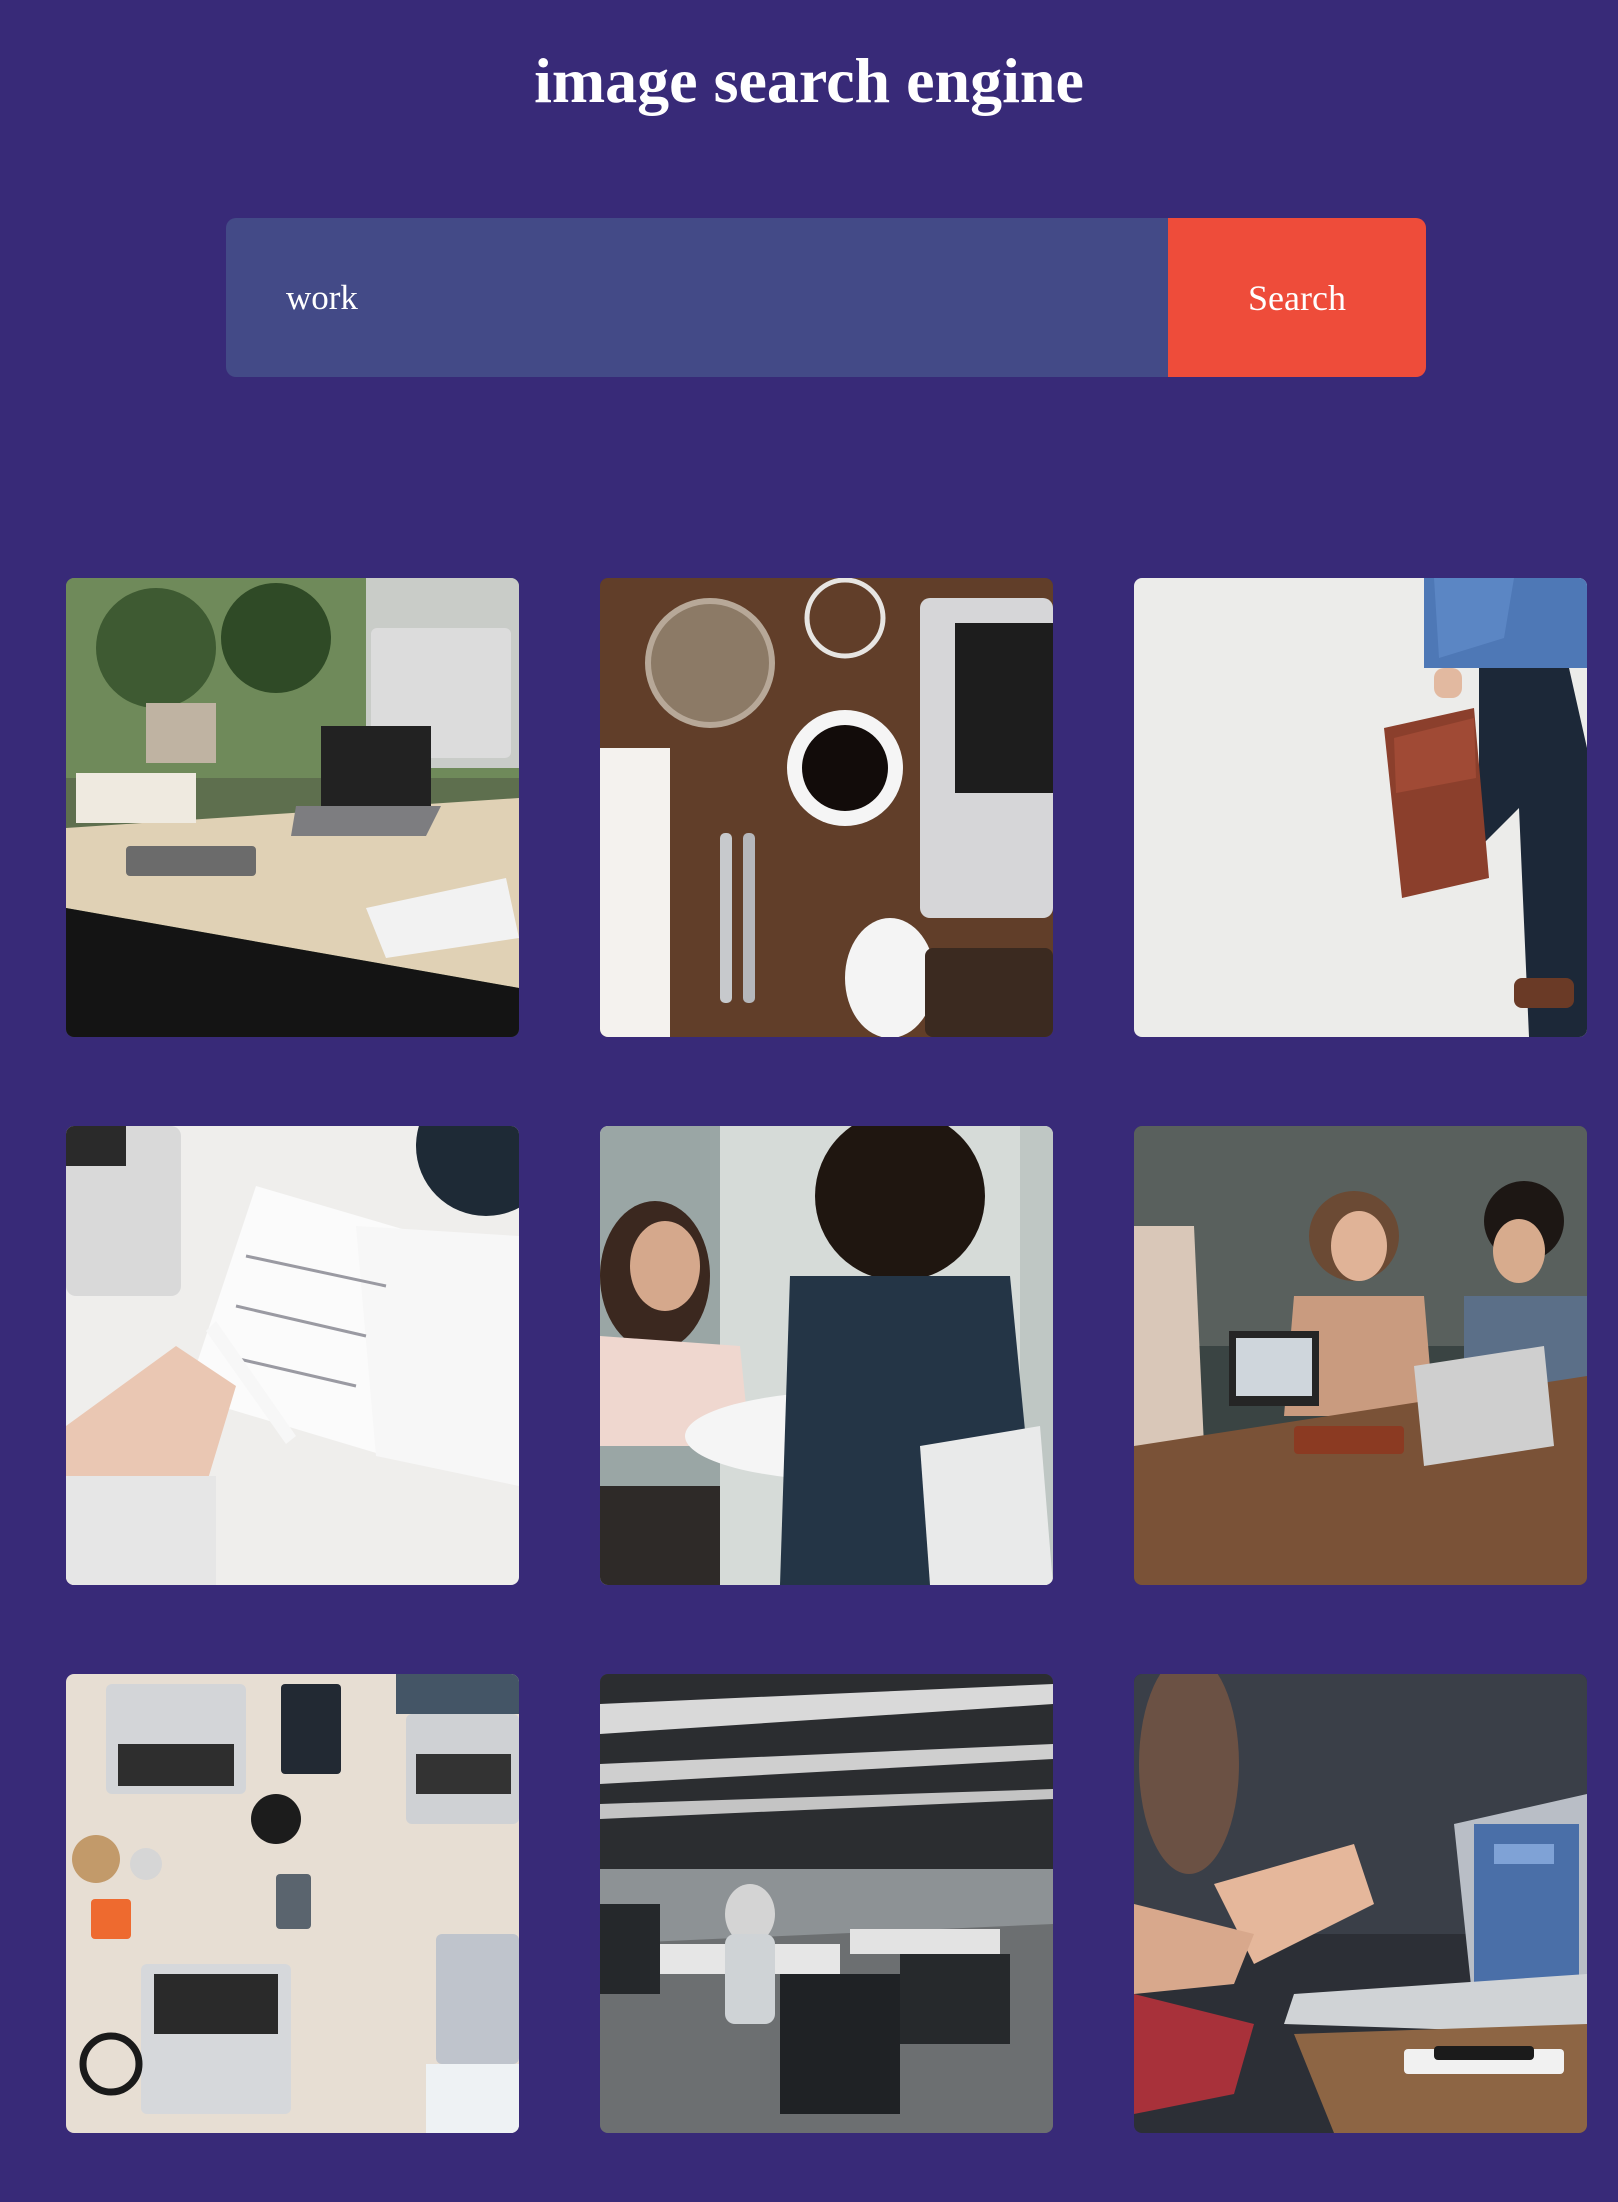 This screenshot has width=1618, height=2202. I want to click on hands-gesturing-at-laptop-photo, so click(1360, 1903).